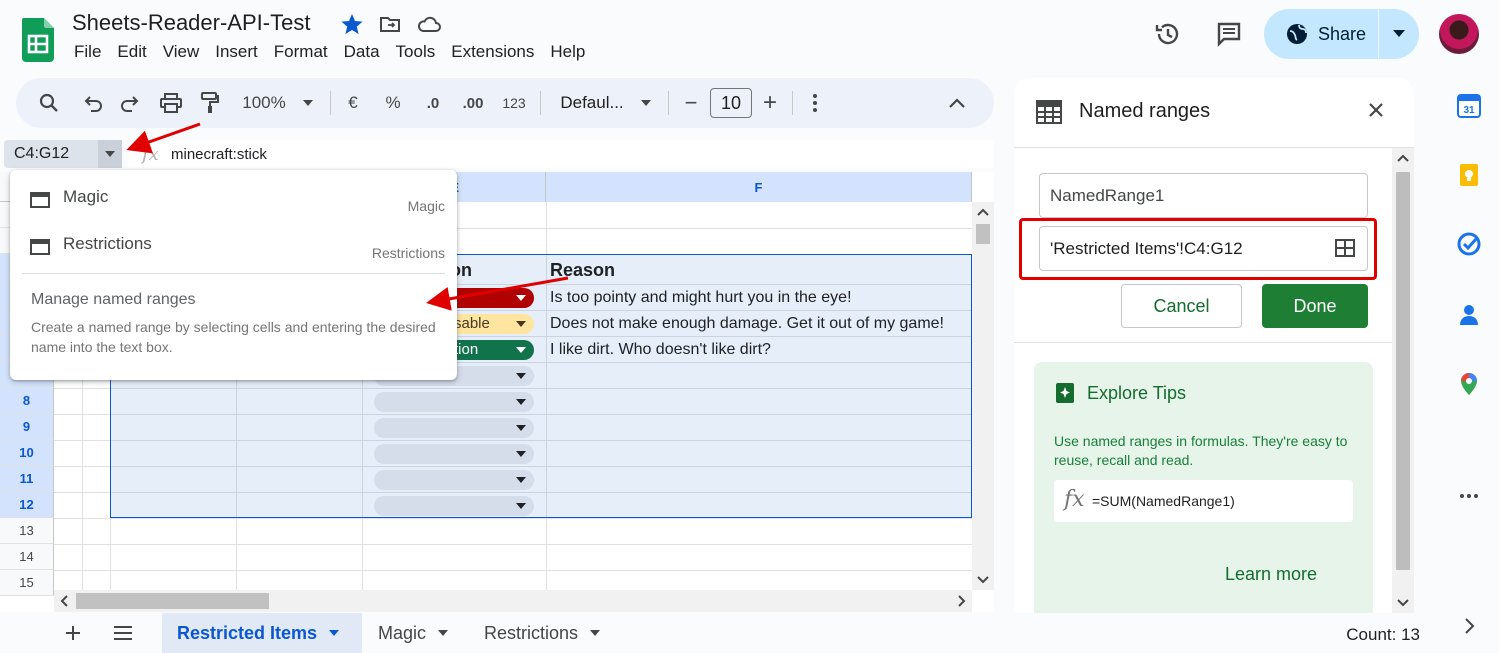 This screenshot has width=1499, height=653. What do you see at coordinates (262, 633) in the screenshot?
I see `sheet-tab-restricted-items: Restricted Items` at bounding box center [262, 633].